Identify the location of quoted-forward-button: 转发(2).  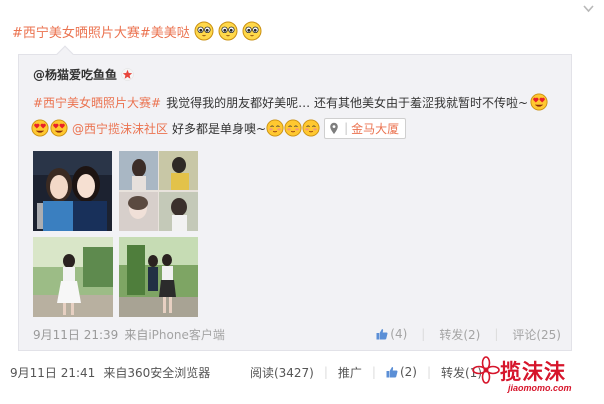
(459, 334).